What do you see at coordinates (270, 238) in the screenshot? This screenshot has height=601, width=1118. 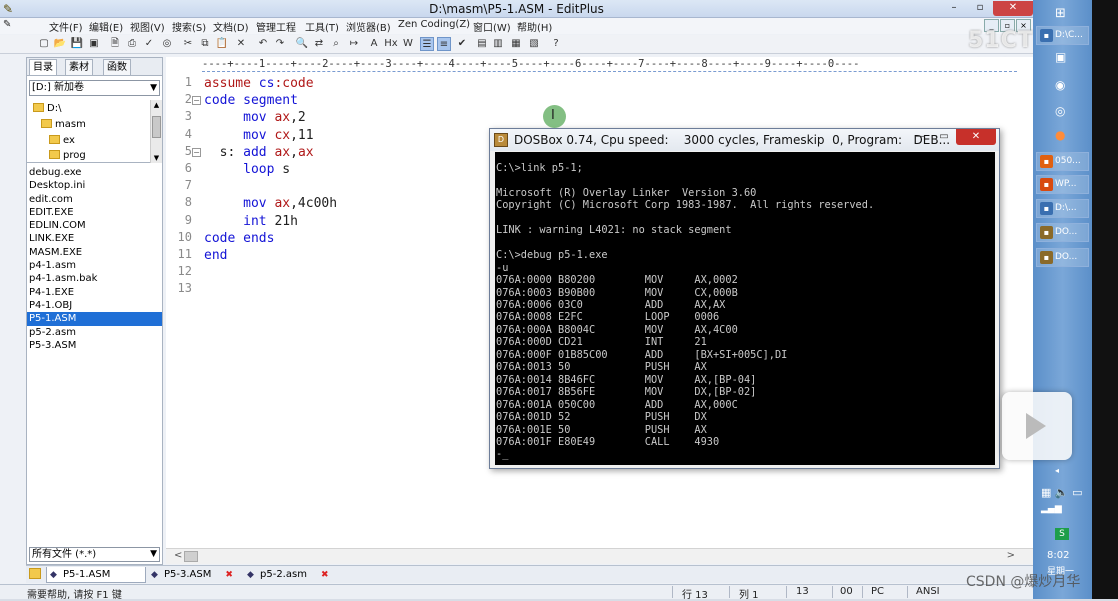 I see `code-line: code ends` at bounding box center [270, 238].